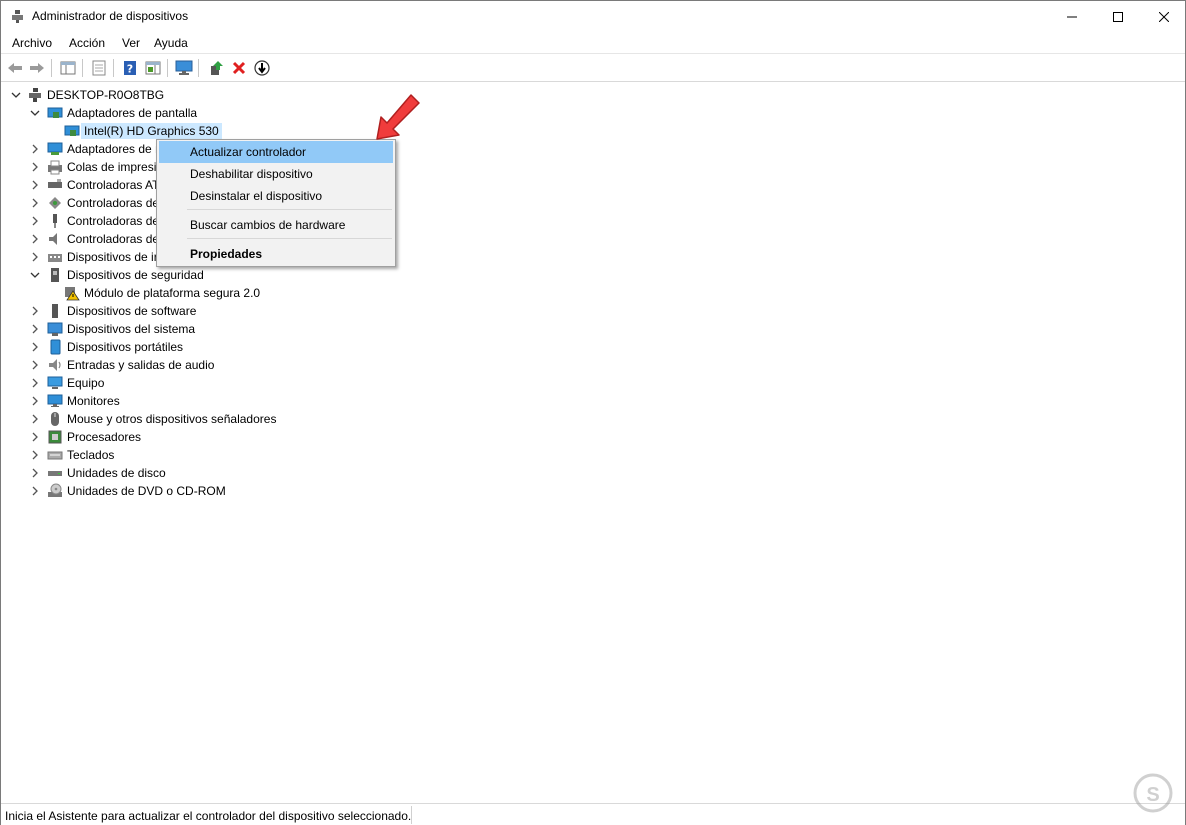 Image resolution: width=1186 pixels, height=825 pixels. What do you see at coordinates (93, 401) in the screenshot?
I see `tree-item-label: Monitores` at bounding box center [93, 401].